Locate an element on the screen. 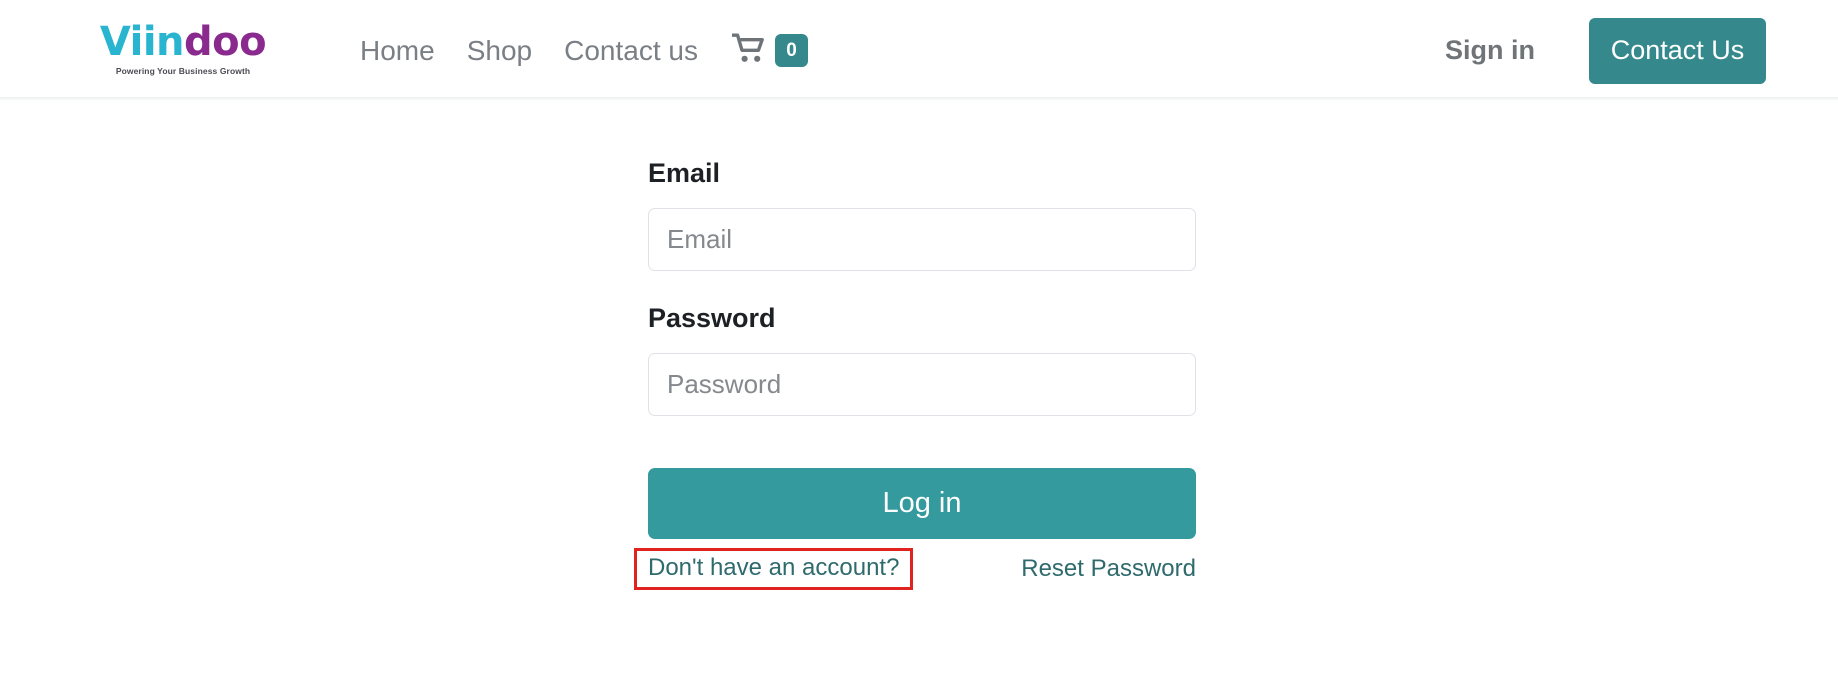 The width and height of the screenshot is (1838, 694). brand-logo: Viindoo Powering Your Business Growth is located at coordinates (183, 49).